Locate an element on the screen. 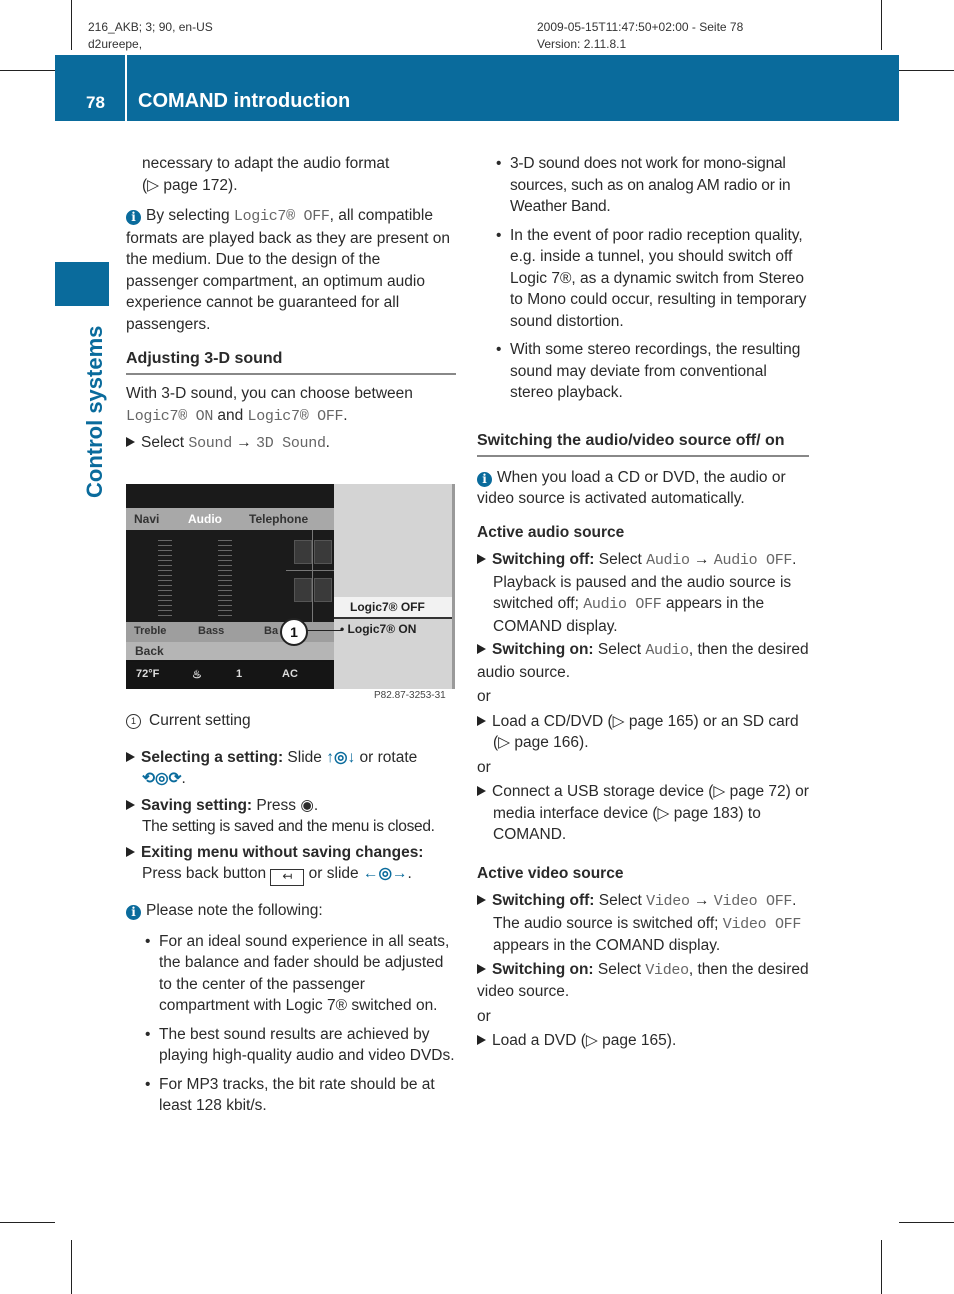 Image resolution: width=954 pixels, height=1294 pixels. meta-text: 2009-05-15T11:47:50+02:00 - Seite 78 is located at coordinates (640, 27).